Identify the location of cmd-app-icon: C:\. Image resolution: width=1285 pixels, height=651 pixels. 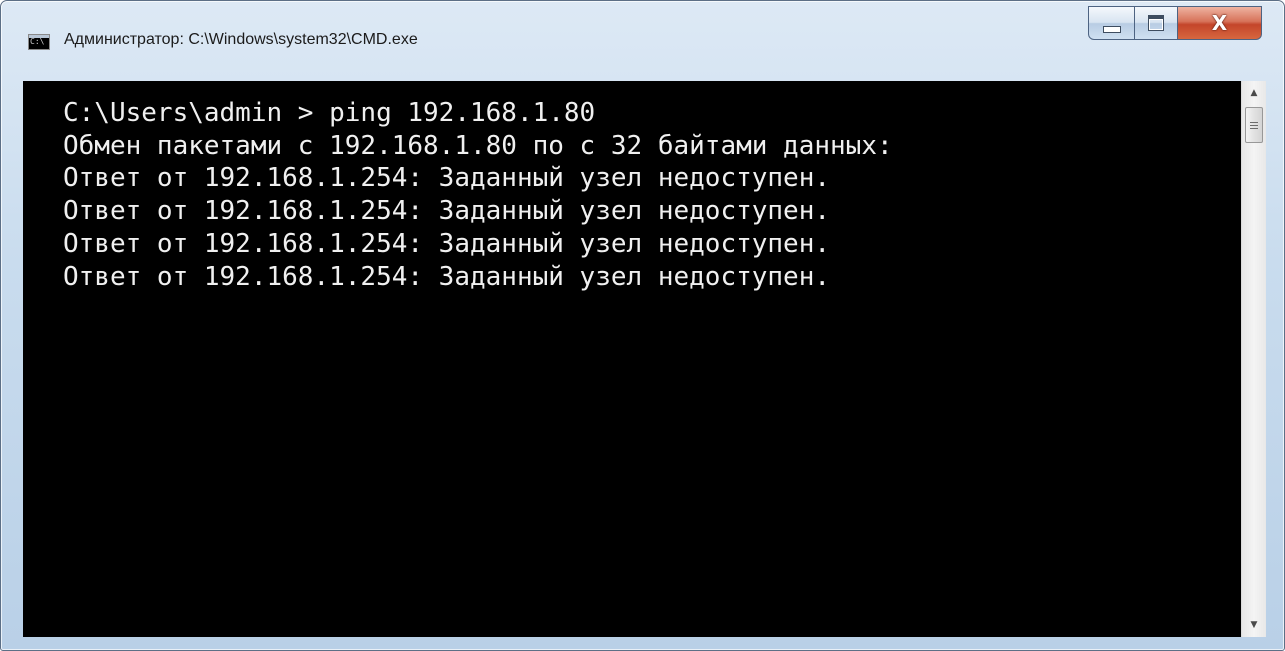
(39, 42).